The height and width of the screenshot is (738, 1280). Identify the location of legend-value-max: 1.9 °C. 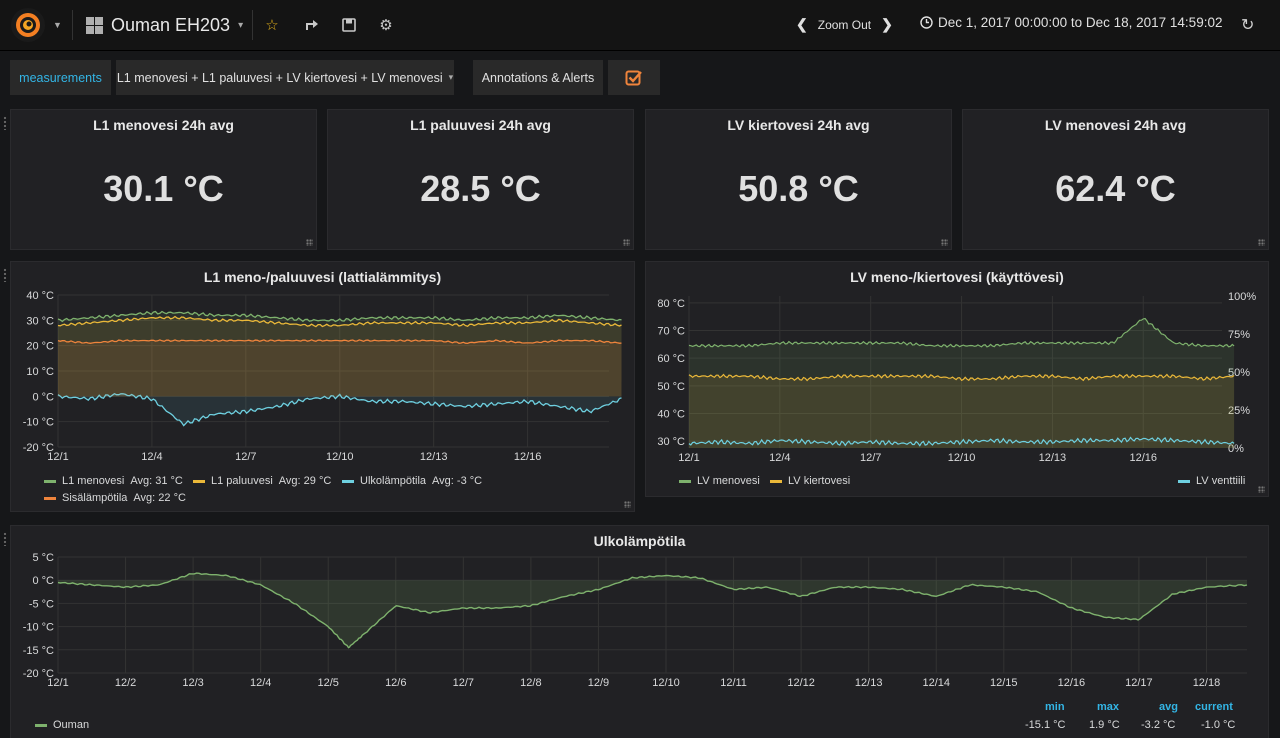
(1104, 725).